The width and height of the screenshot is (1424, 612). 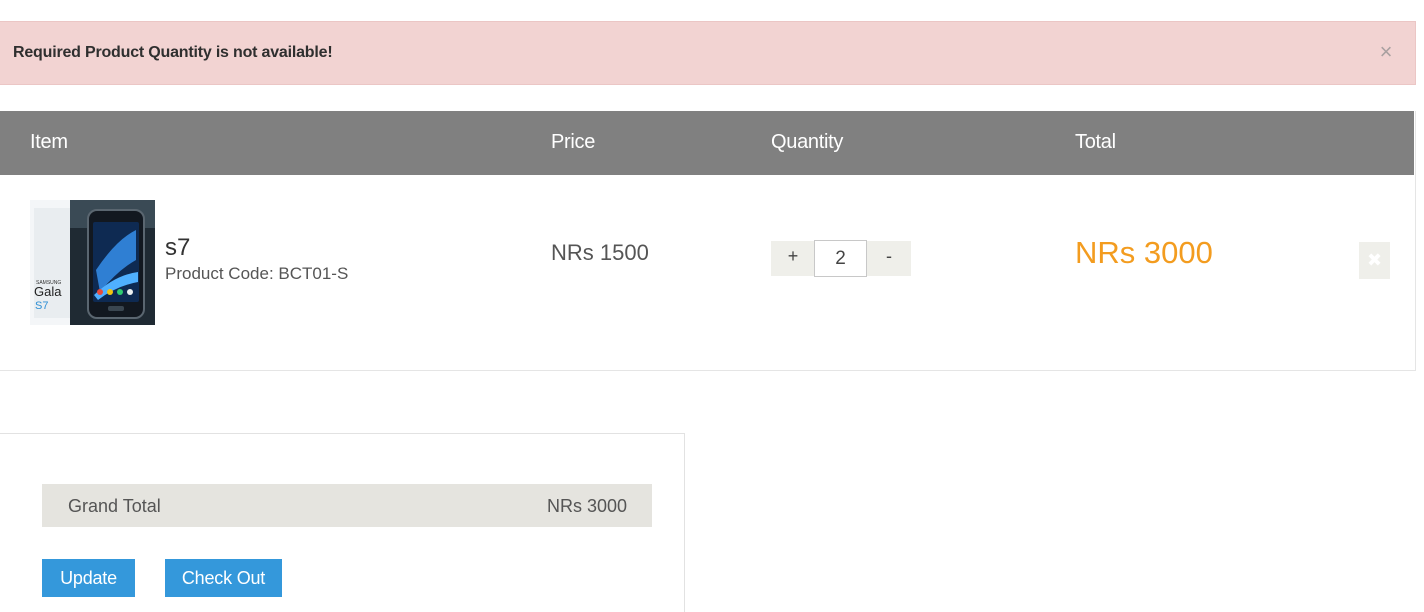 I want to click on svg-text: Gala, so click(x=48, y=291).